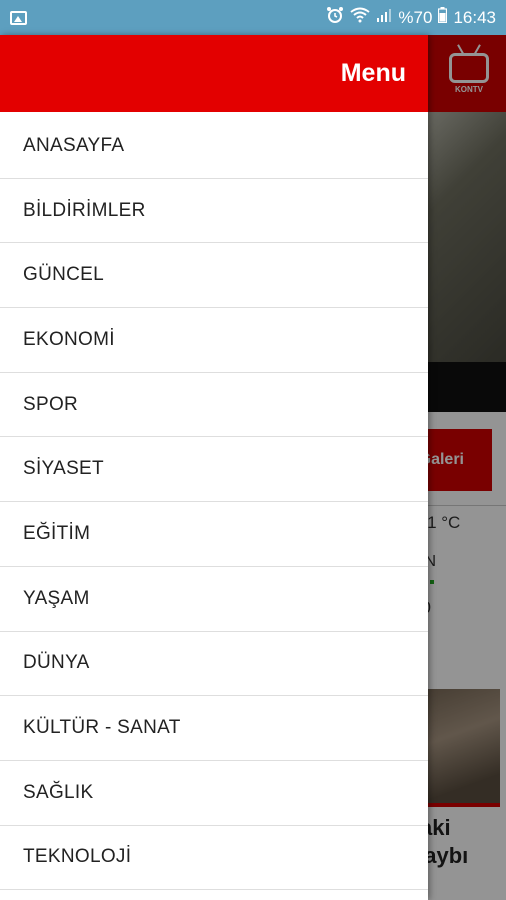  What do you see at coordinates (214, 340) in the screenshot?
I see `menu-item-ekonomi: EKONOMİ` at bounding box center [214, 340].